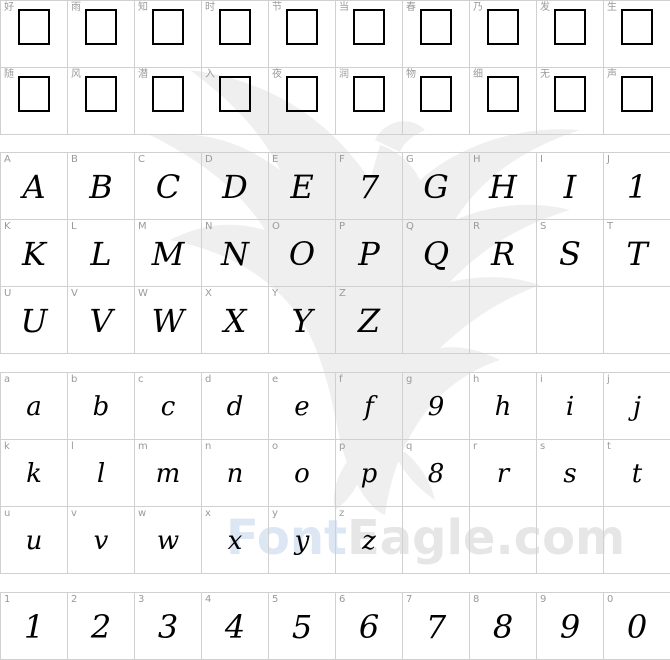 The width and height of the screenshot is (670, 660). I want to click on glyph-label: H, so click(477, 159).